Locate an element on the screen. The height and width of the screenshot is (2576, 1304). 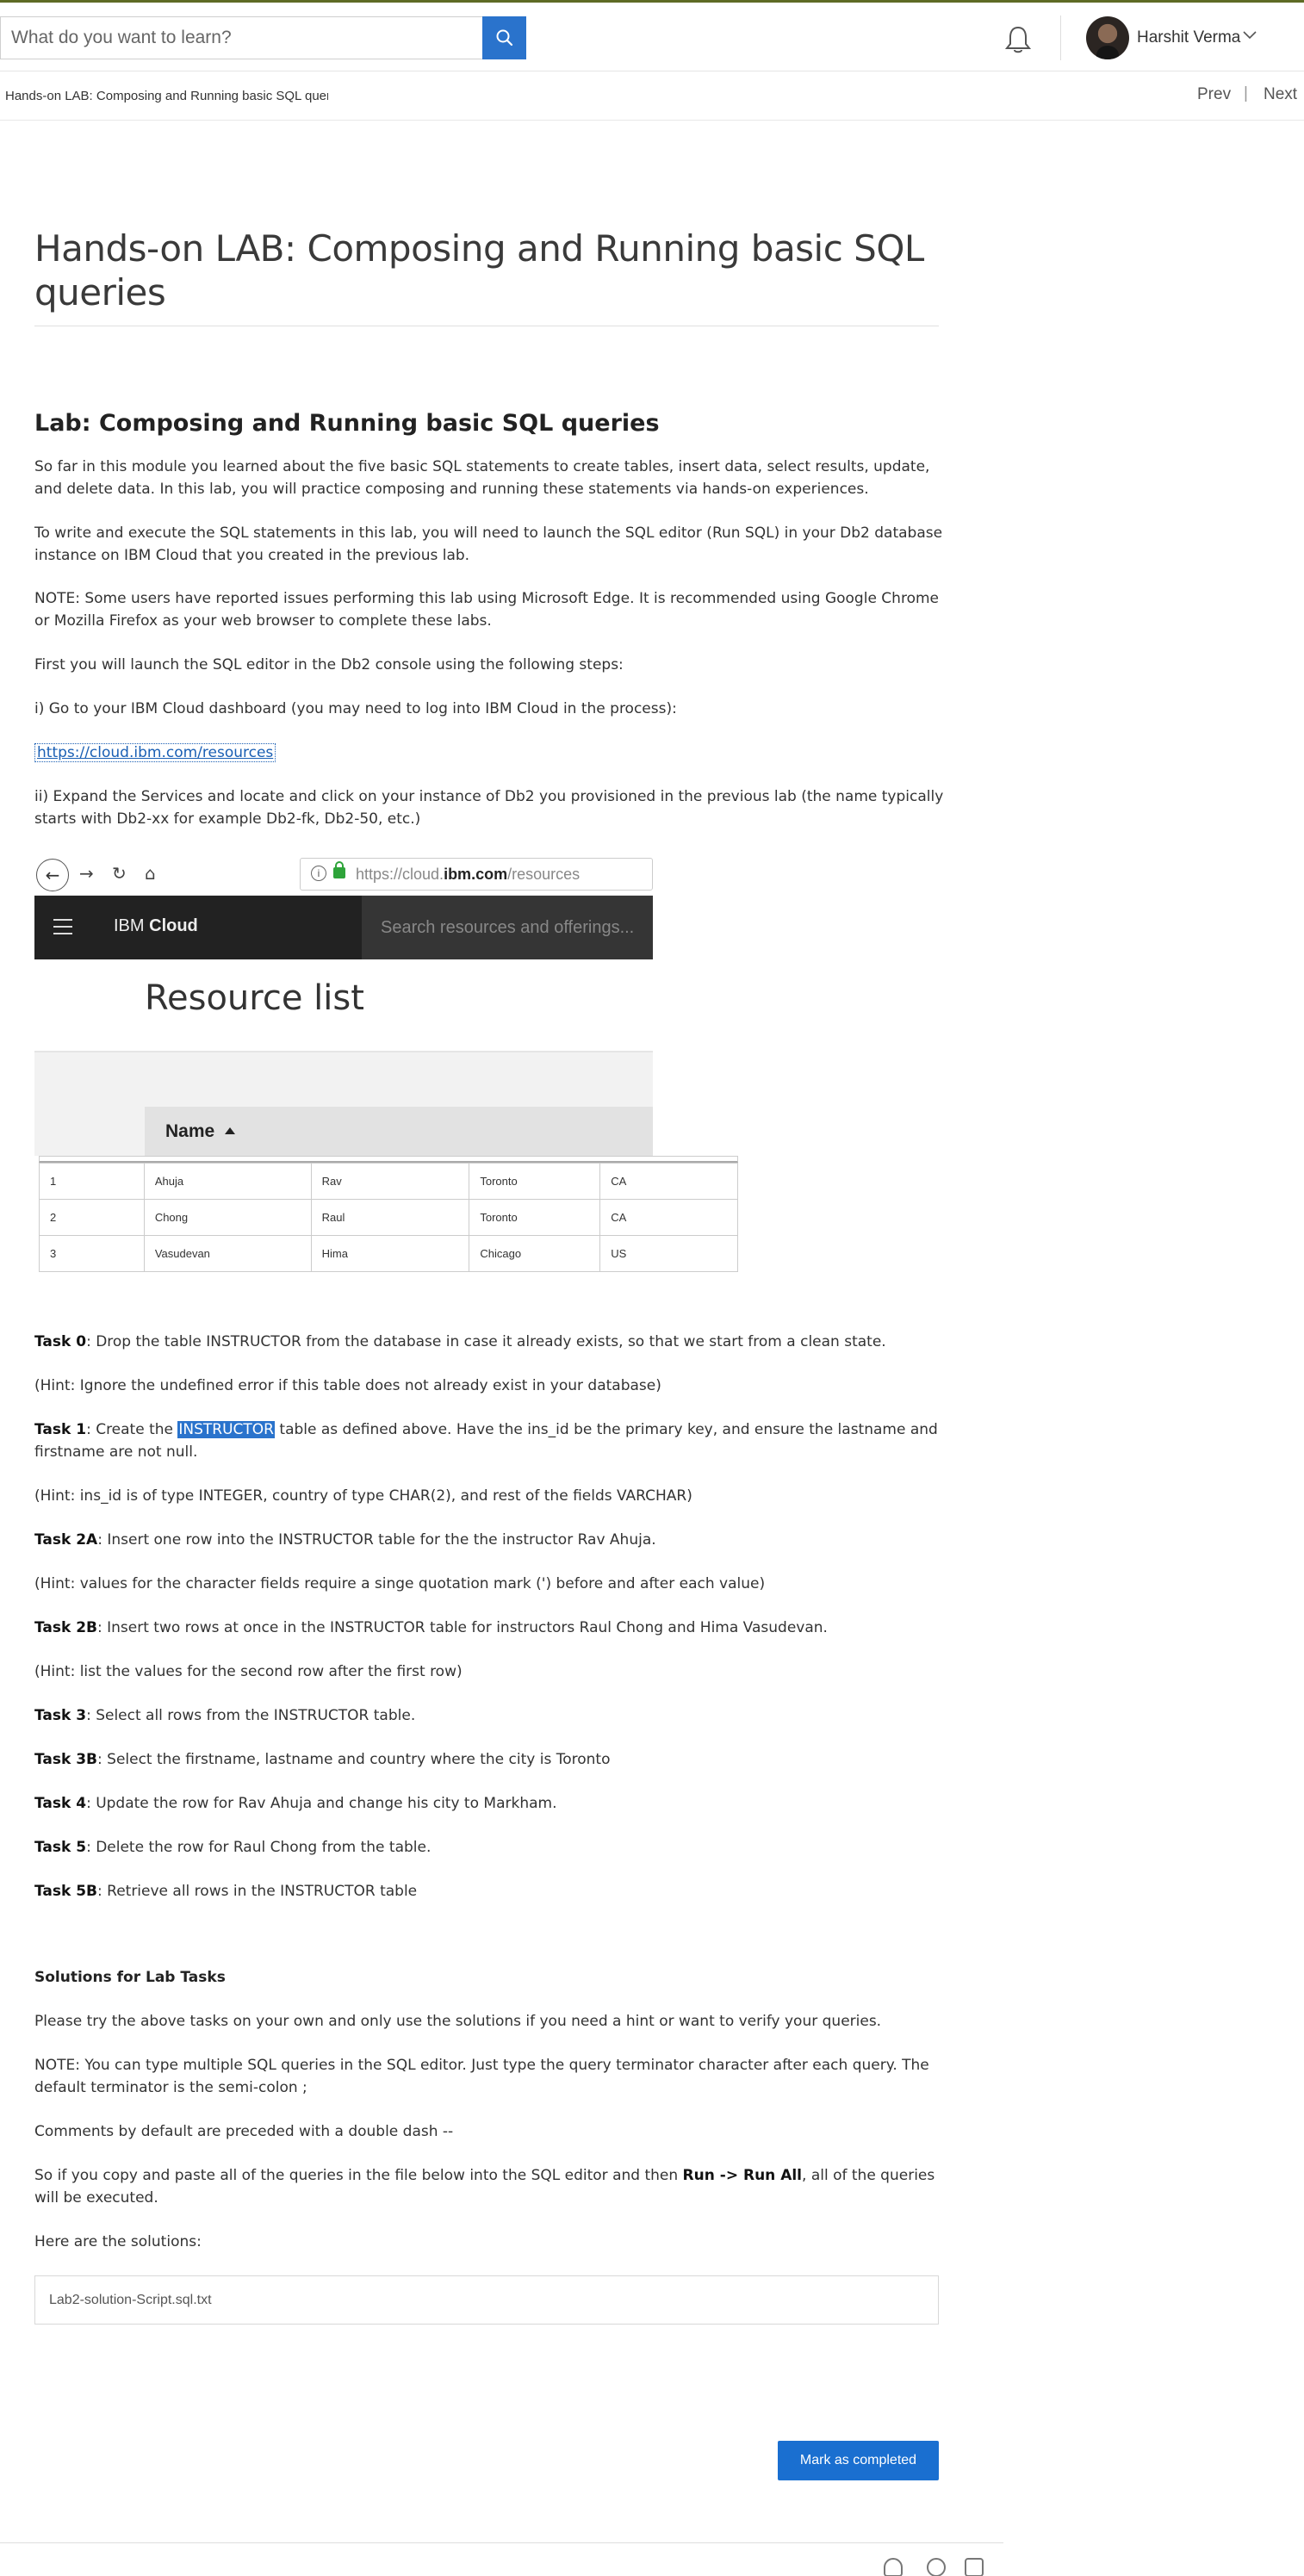
table-cell: Ahuja is located at coordinates (228, 1181).